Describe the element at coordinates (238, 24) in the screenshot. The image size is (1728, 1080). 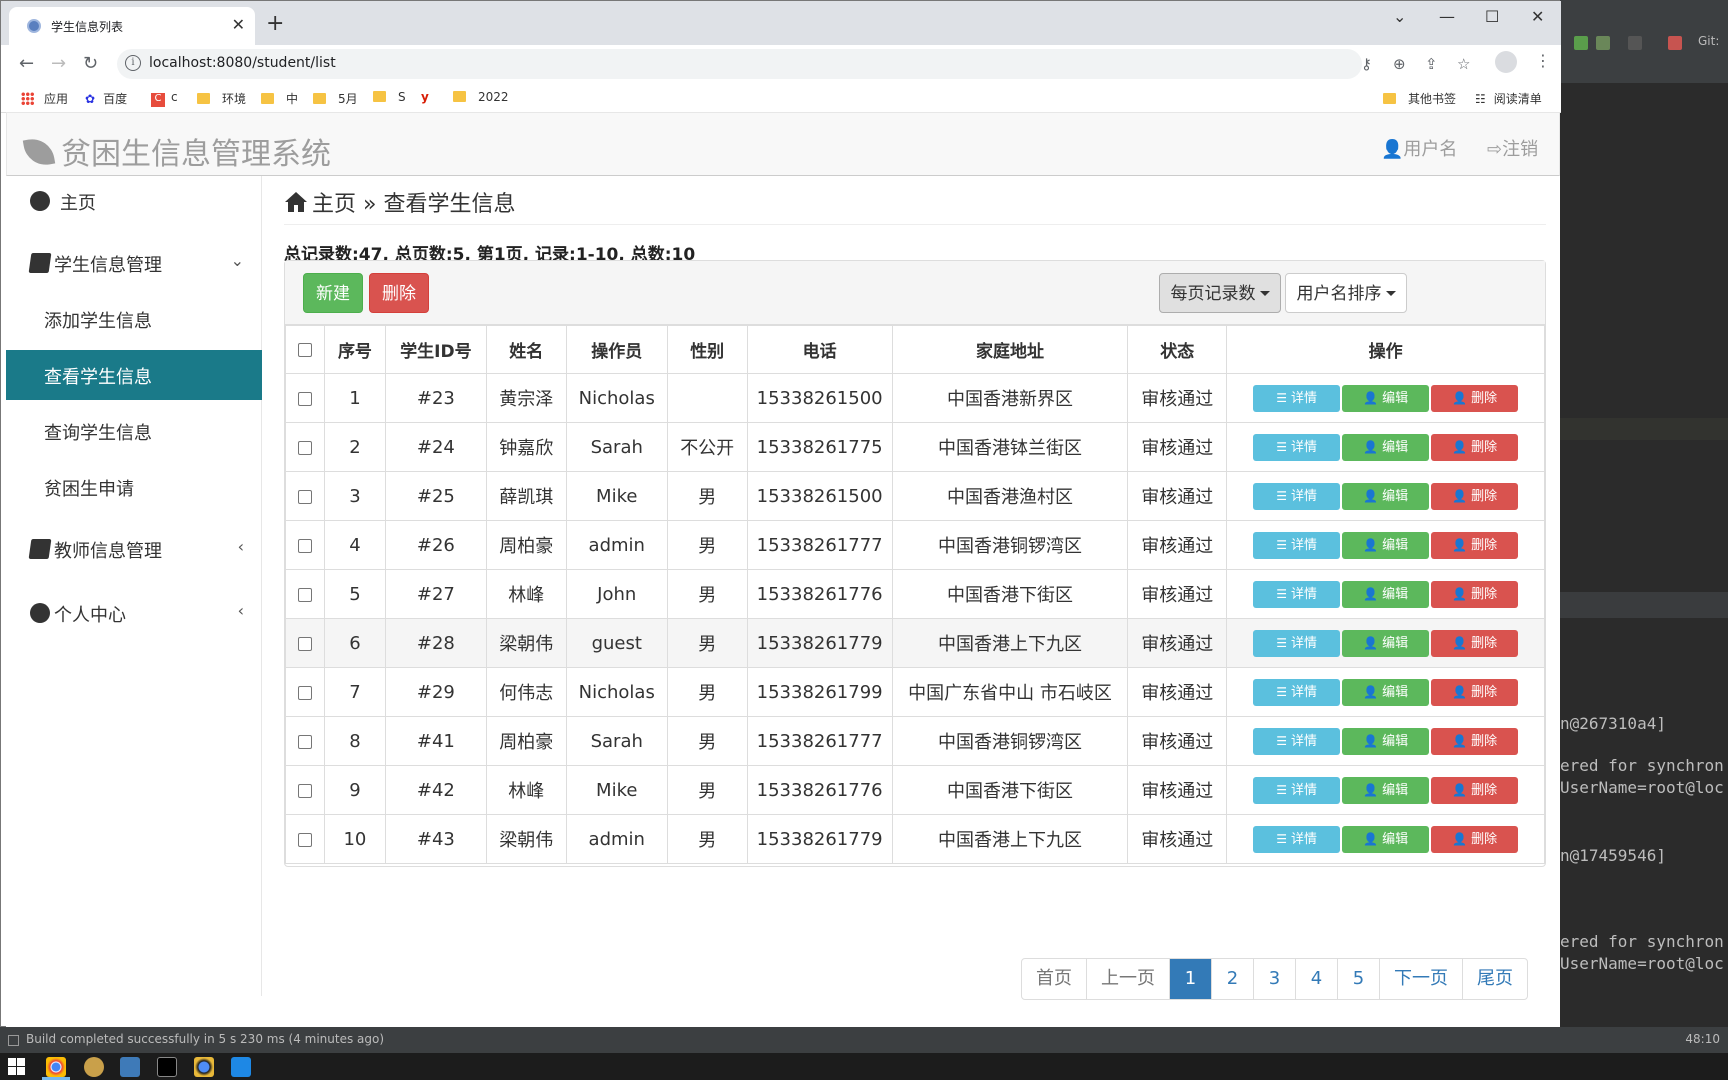
I see `close-tab-icon: ✕` at that location.